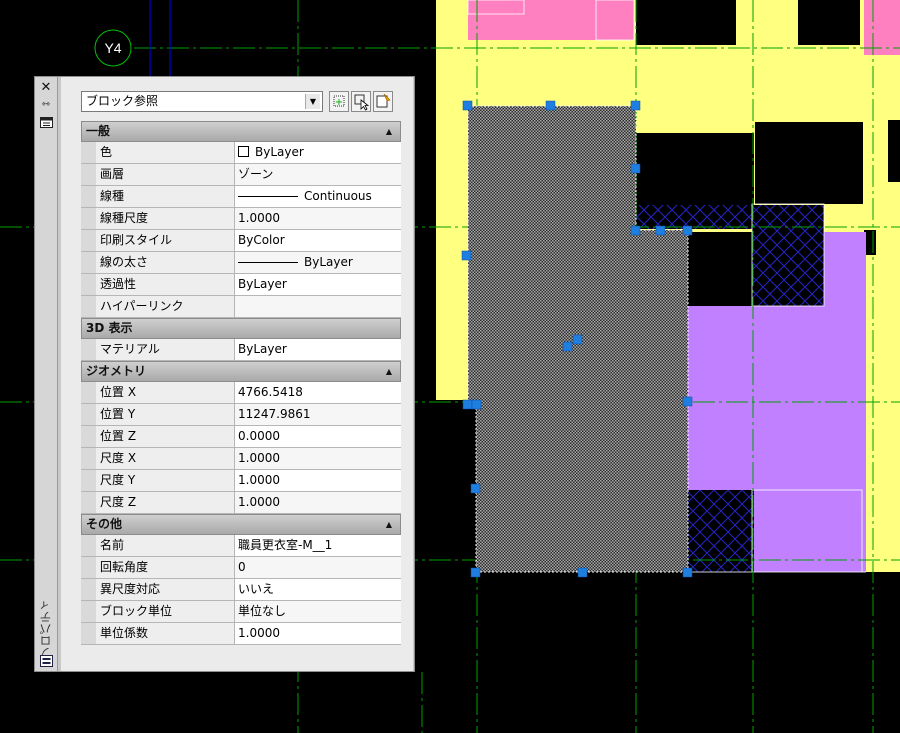  I want to click on property-row: 尺度 X 1.0000, so click(241, 459).